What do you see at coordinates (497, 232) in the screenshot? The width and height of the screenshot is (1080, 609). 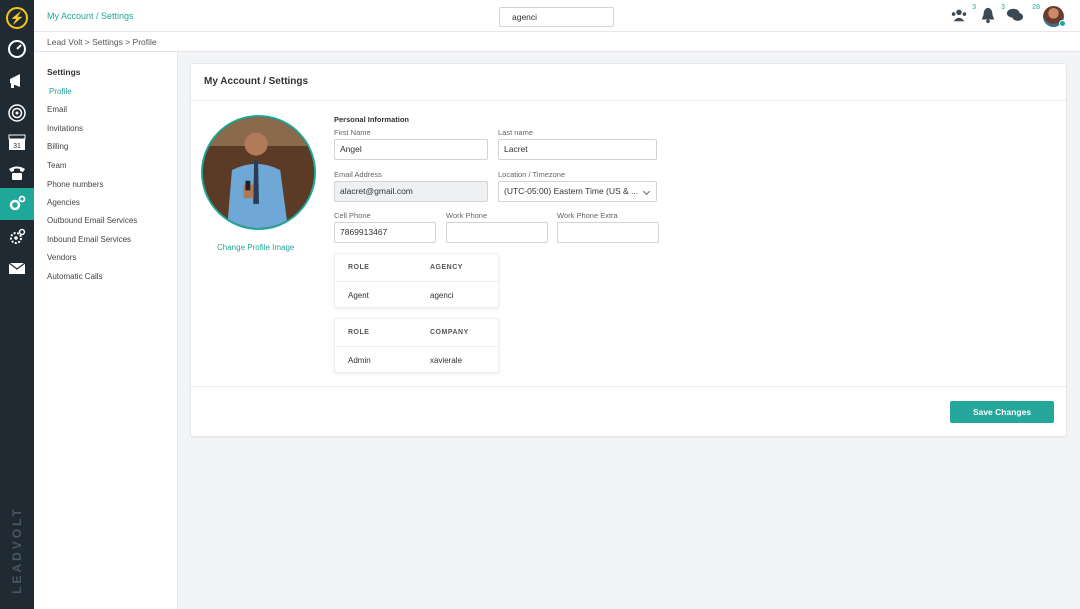 I see `work-phone-field` at bounding box center [497, 232].